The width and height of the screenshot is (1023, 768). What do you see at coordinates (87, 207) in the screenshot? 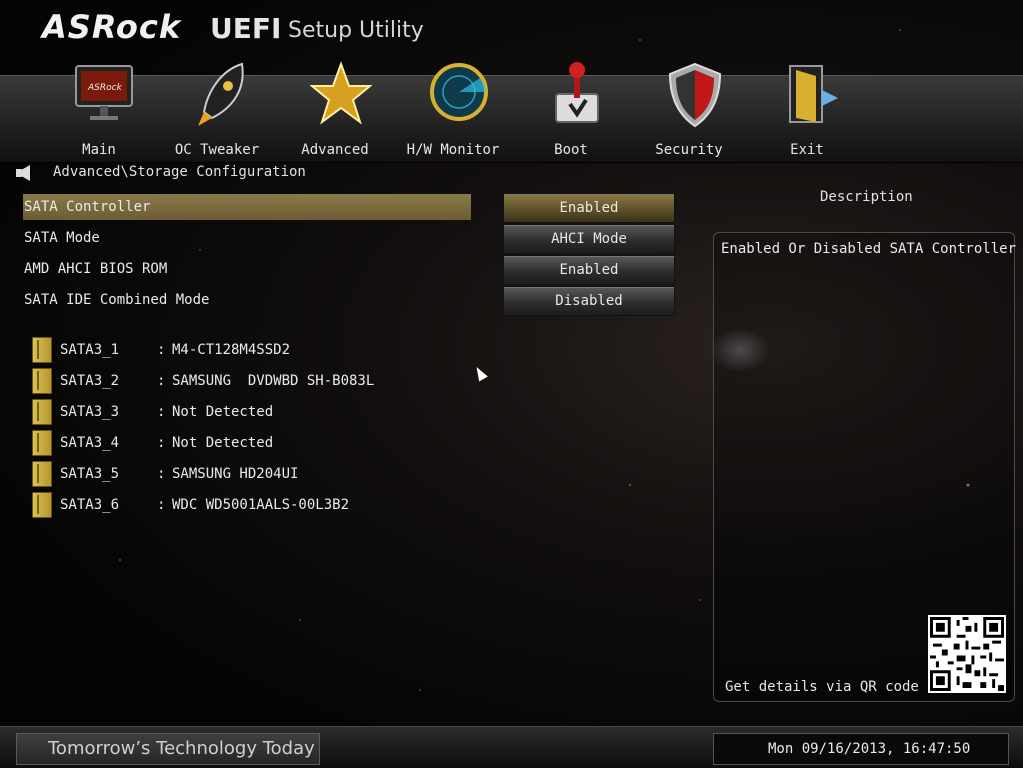
I see `setting-label: SATA Controller` at bounding box center [87, 207].